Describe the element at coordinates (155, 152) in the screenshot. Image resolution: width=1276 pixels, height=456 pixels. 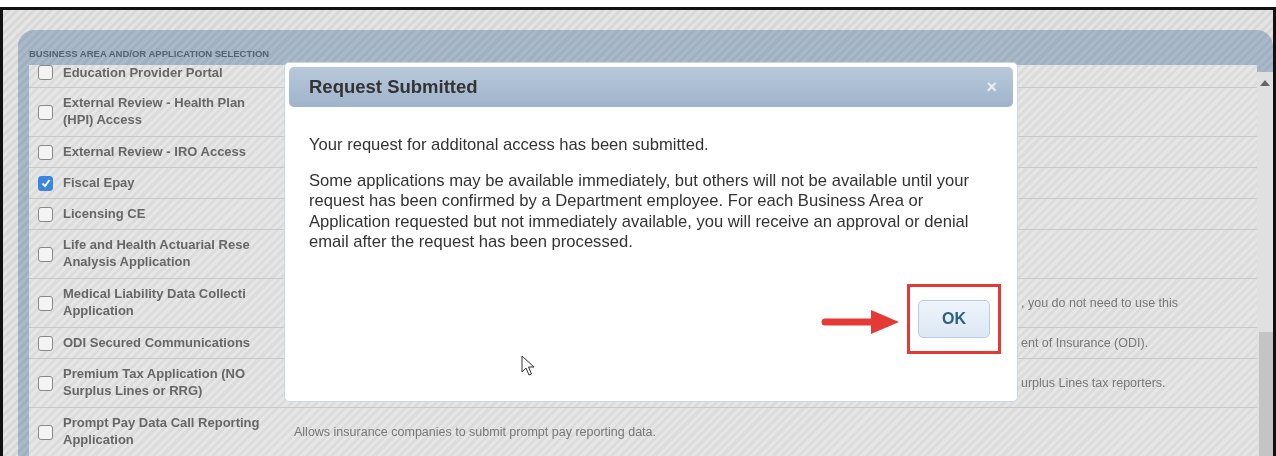
I see `application-name: External Review - IRO Access` at that location.